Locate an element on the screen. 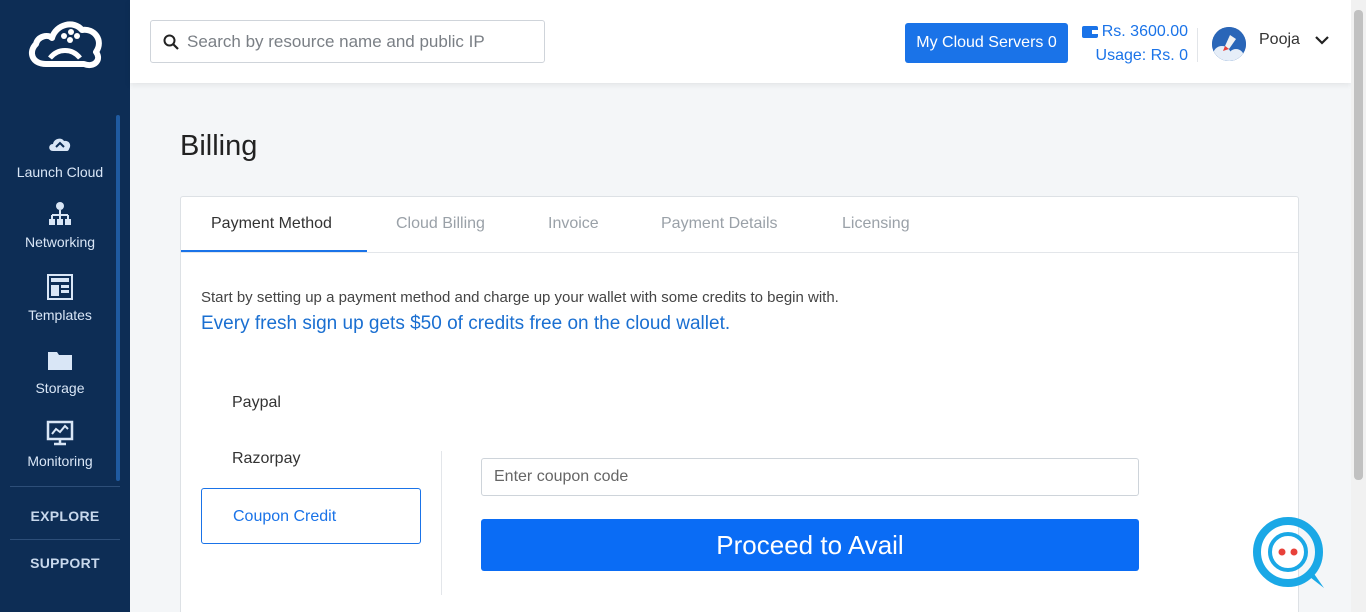 This screenshot has height=612, width=1366. coupon-code-input is located at coordinates (810, 477).